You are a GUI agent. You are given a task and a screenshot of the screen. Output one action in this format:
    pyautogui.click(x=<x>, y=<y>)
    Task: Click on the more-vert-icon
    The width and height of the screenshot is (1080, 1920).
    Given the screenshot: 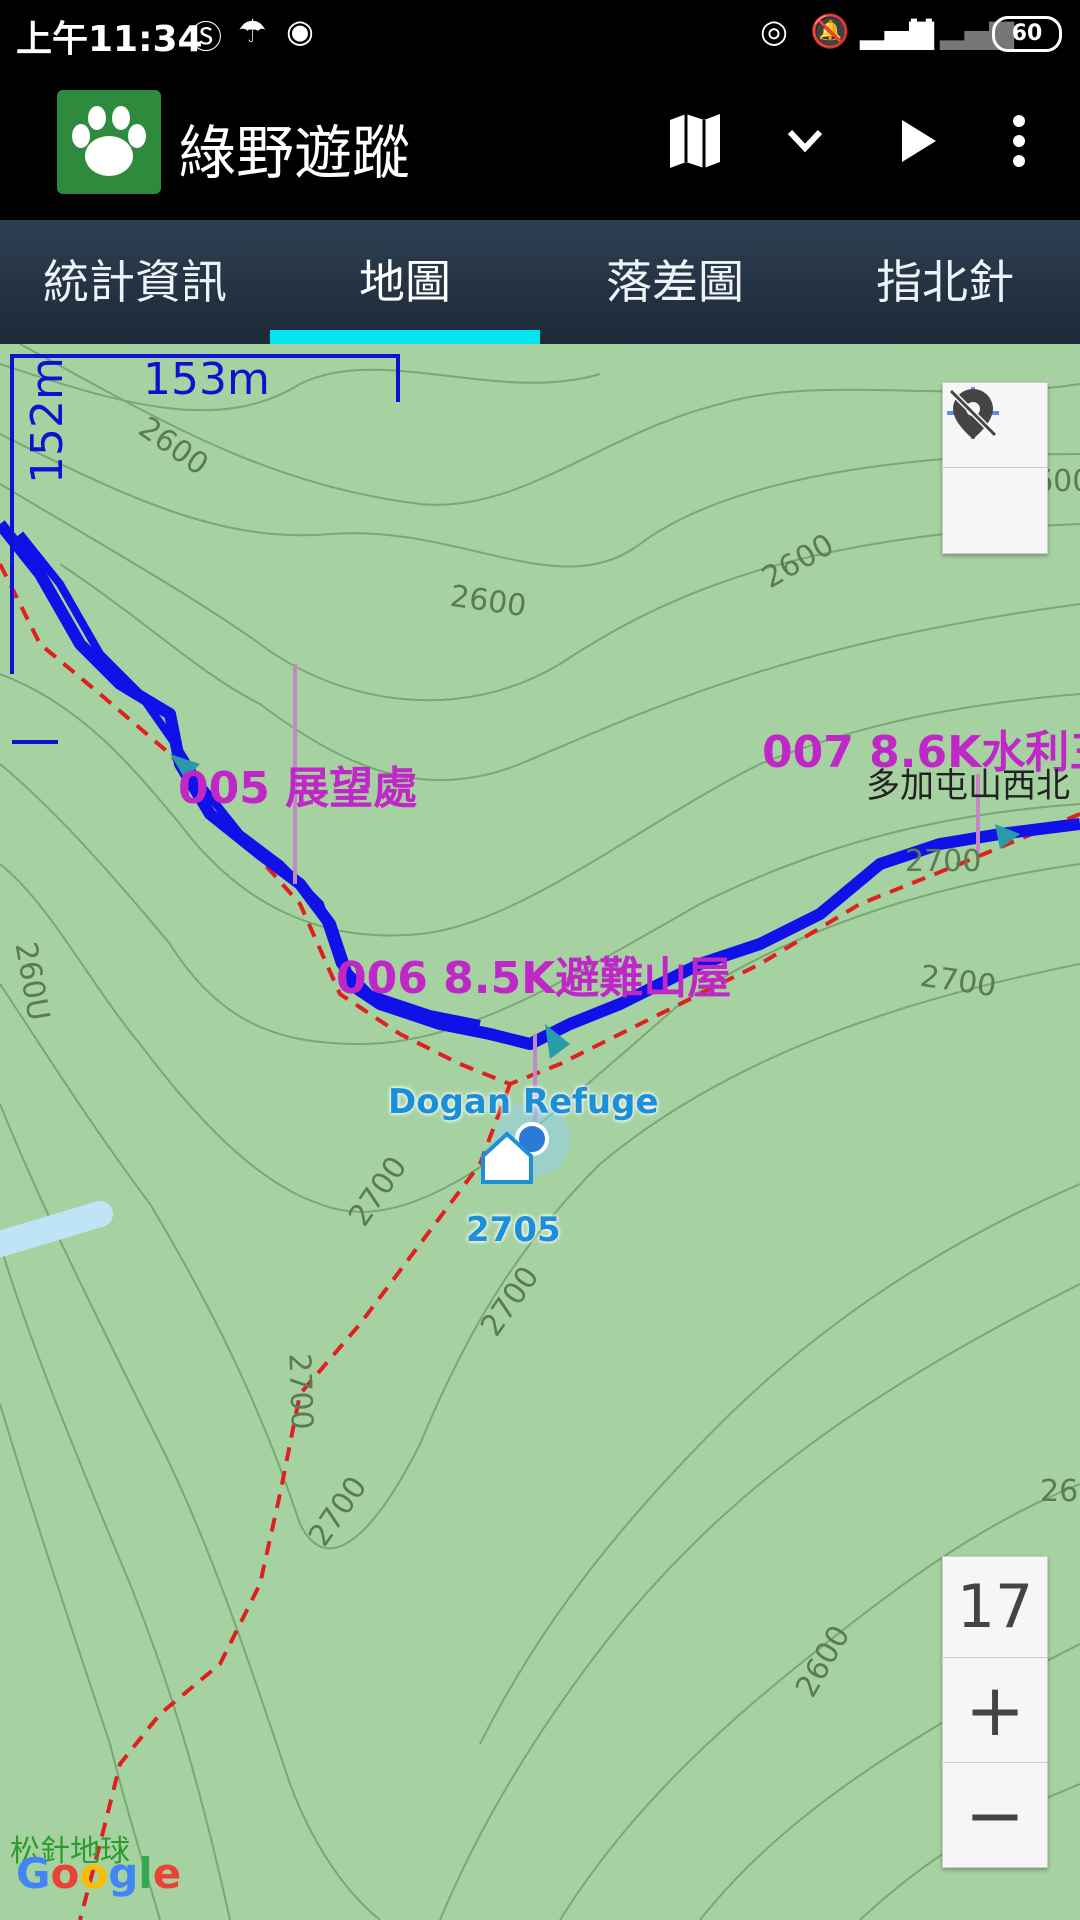 What is the action you would take?
    pyautogui.click(x=1019, y=141)
    